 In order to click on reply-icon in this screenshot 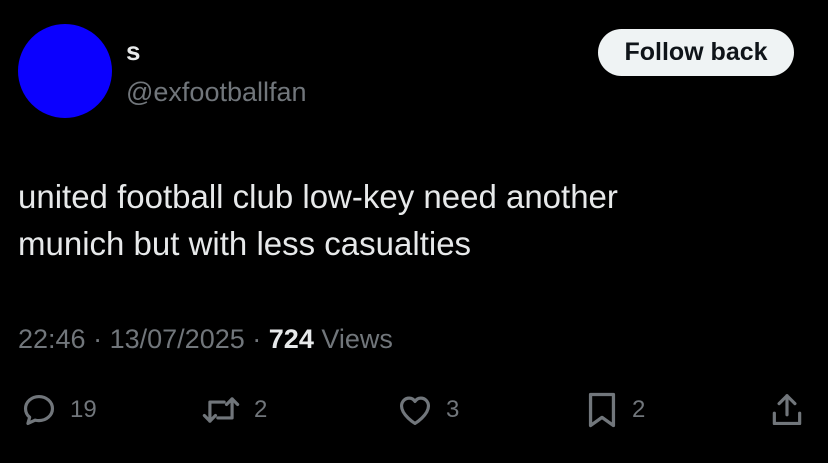, I will do `click(39, 410)`.